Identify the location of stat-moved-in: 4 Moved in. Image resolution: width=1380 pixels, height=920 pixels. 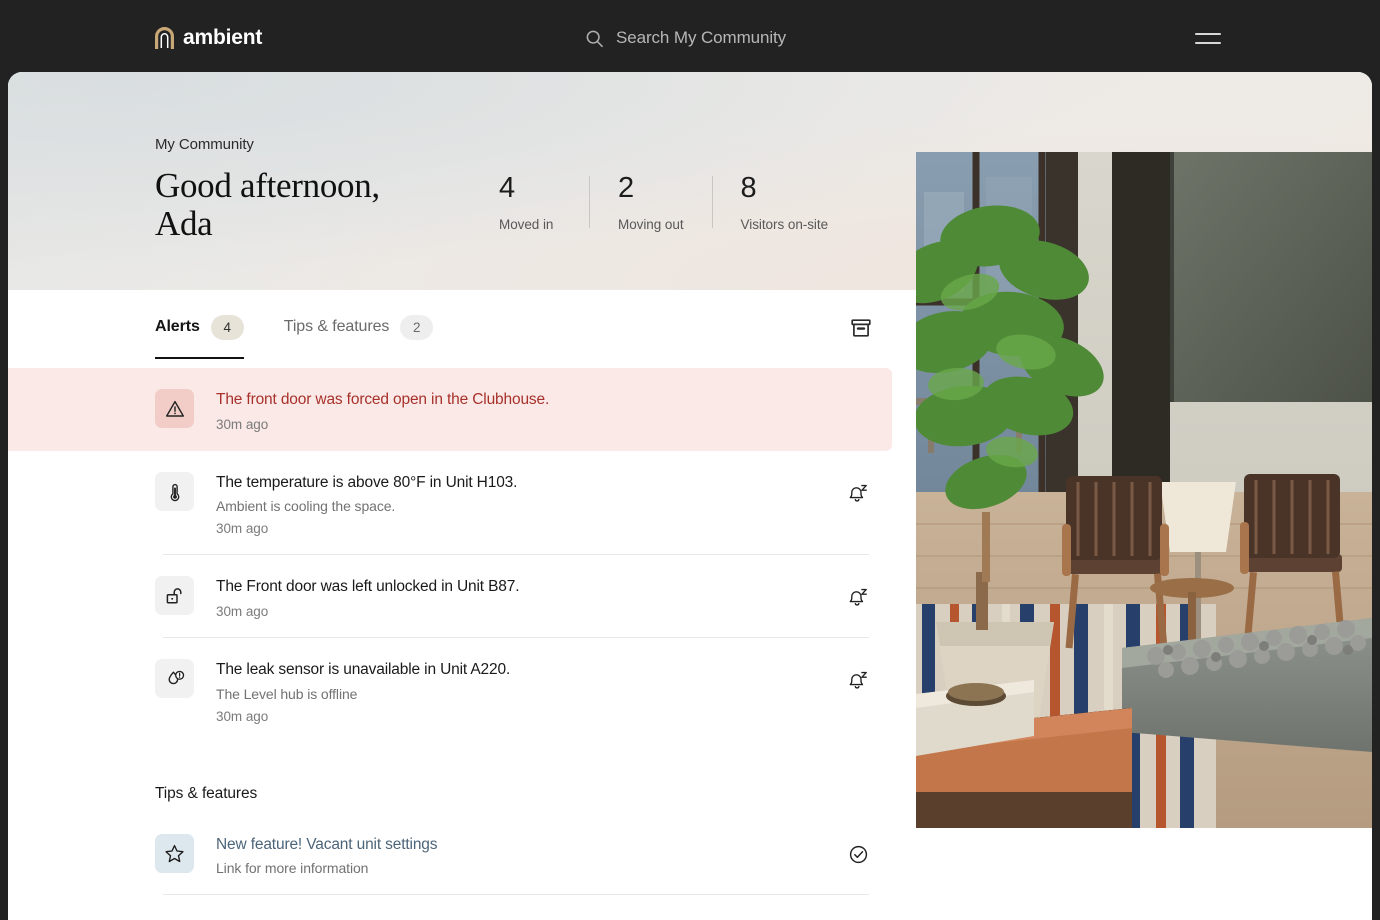
(544, 202).